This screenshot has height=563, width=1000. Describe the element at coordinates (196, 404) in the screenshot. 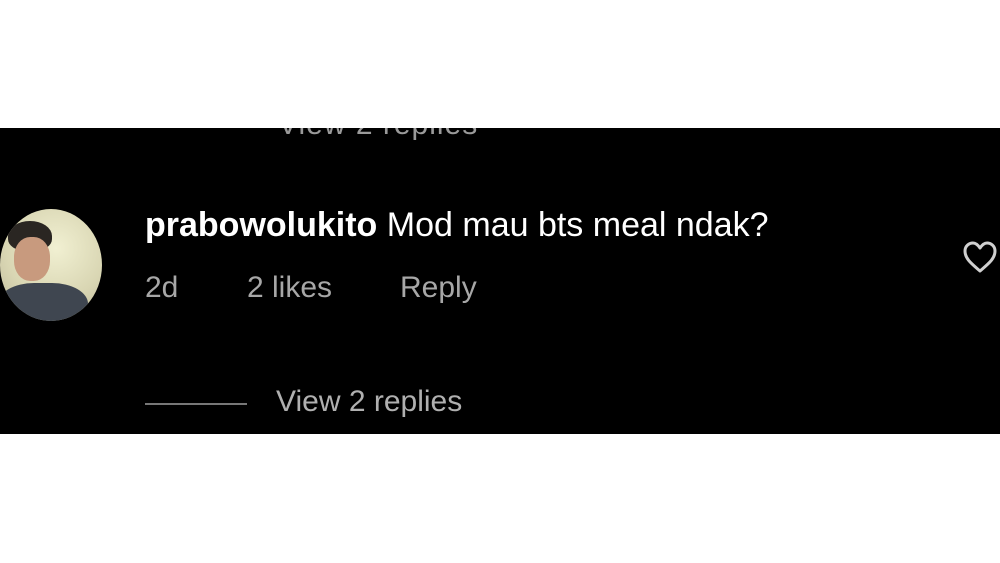

I see `replies-divider` at that location.